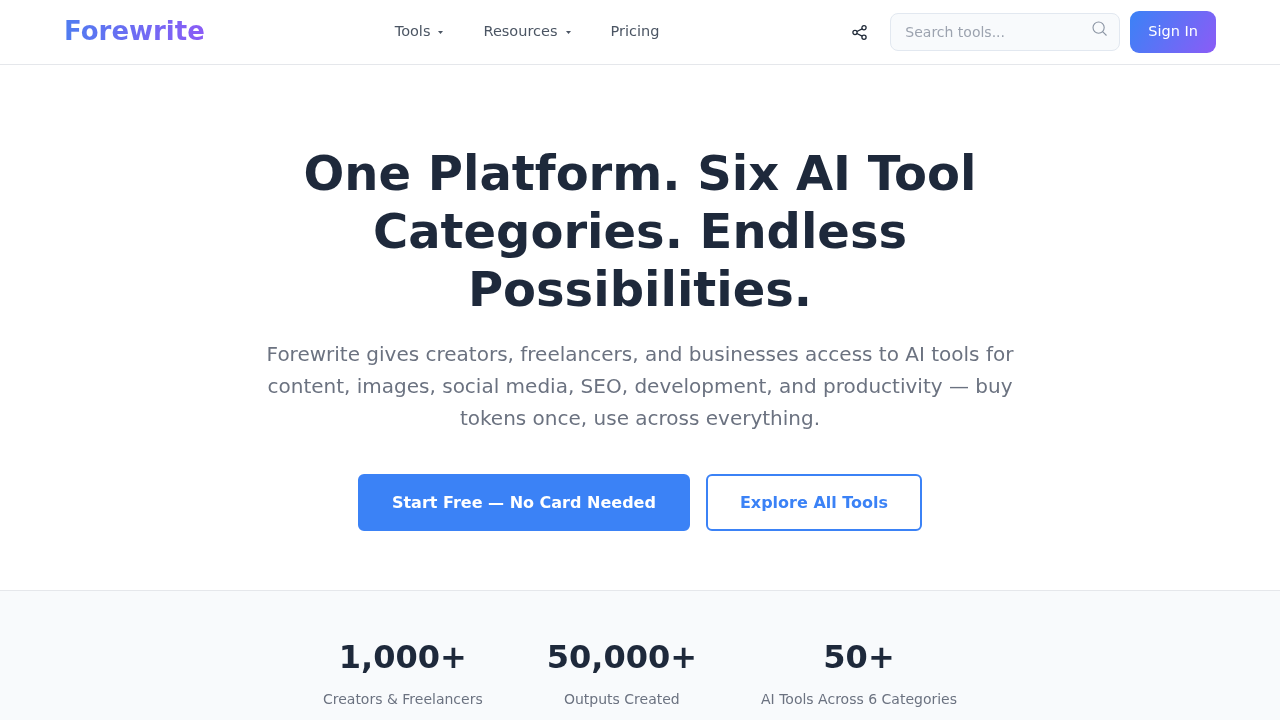  I want to click on hero-subtitle: Forewrite gives creators, freelancers, and businesses access to AI tools for content, images, social media, SEO, development, and productivity — buy tokens once, use across everything., so click(640, 386).